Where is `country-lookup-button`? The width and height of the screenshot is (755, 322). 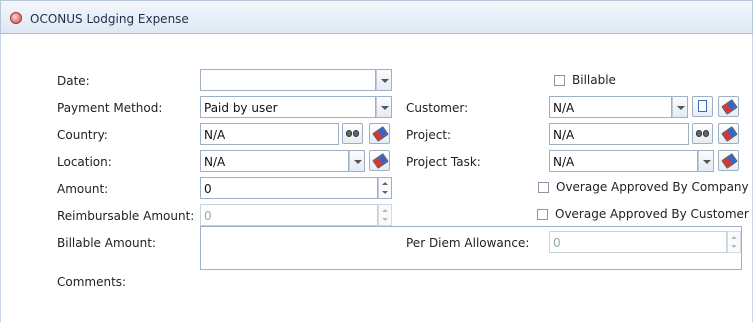
country-lookup-button is located at coordinates (352, 133).